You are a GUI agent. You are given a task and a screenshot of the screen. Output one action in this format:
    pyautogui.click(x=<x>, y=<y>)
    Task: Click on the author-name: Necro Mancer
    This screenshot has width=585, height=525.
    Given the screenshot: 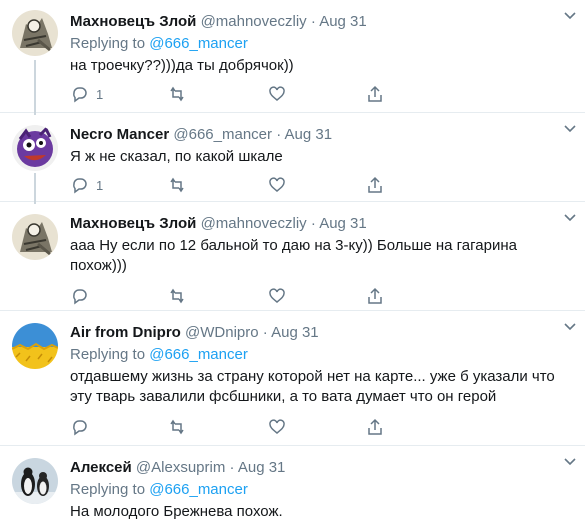 What is the action you would take?
    pyautogui.click(x=119, y=134)
    